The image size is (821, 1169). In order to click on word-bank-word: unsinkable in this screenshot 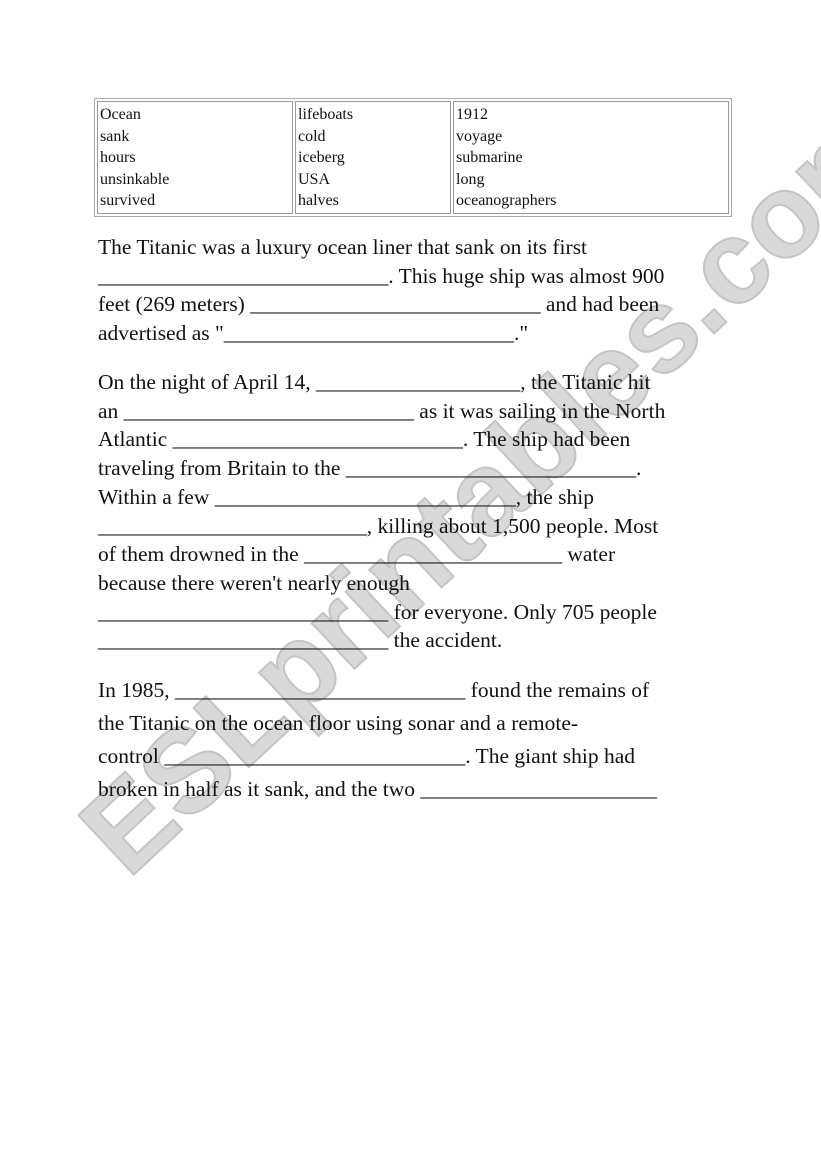, I will do `click(135, 179)`.